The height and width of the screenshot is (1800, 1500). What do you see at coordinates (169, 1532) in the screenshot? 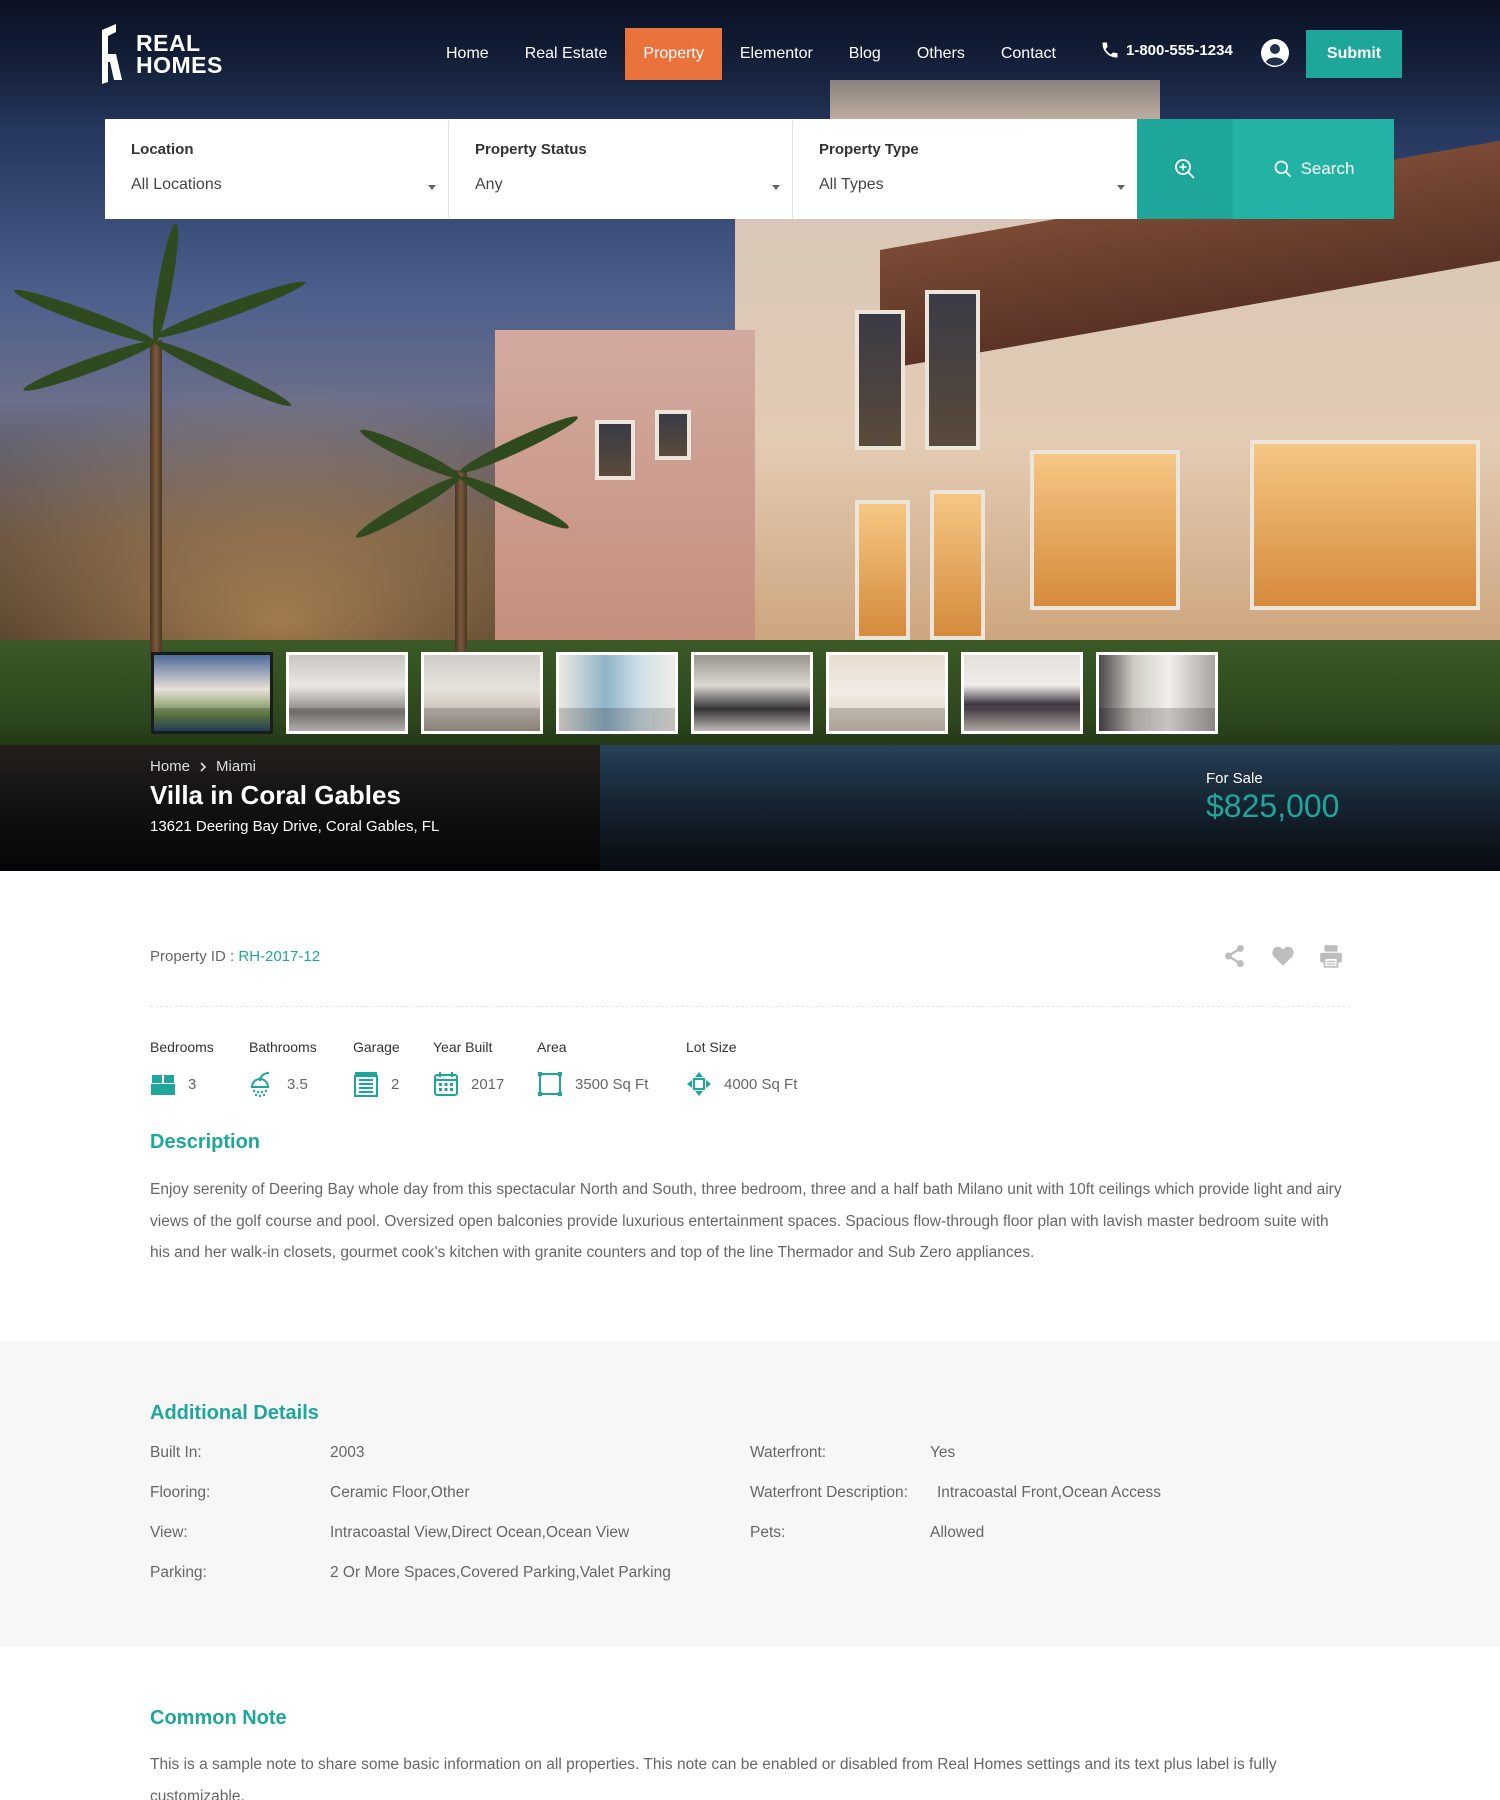
I see `detail-key: View:` at bounding box center [169, 1532].